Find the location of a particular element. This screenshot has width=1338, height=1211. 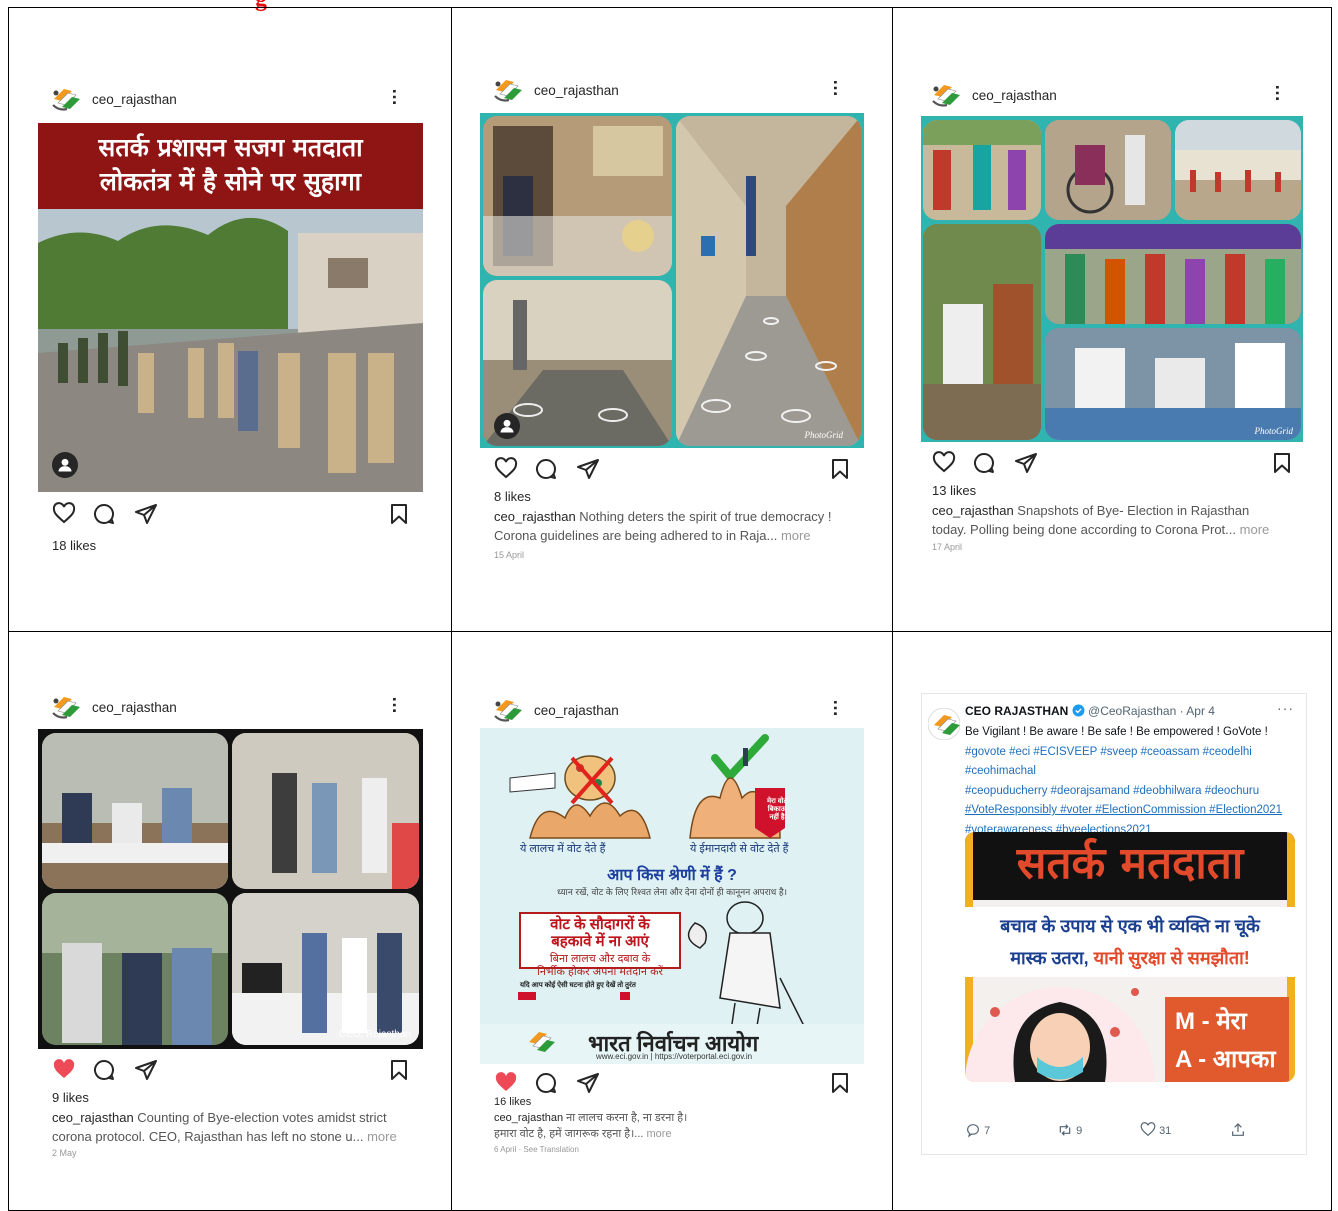

polling-queue-photo is located at coordinates (1238, 170).